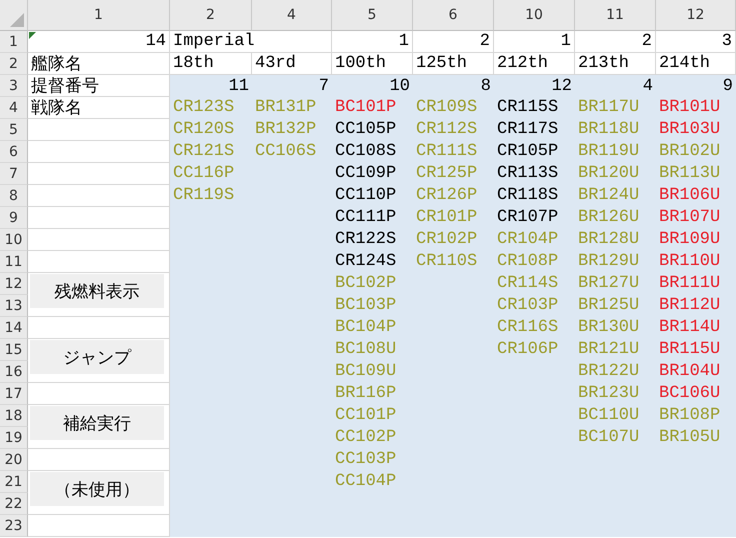  What do you see at coordinates (14, 306) in the screenshot?
I see `row-header: 13` at bounding box center [14, 306].